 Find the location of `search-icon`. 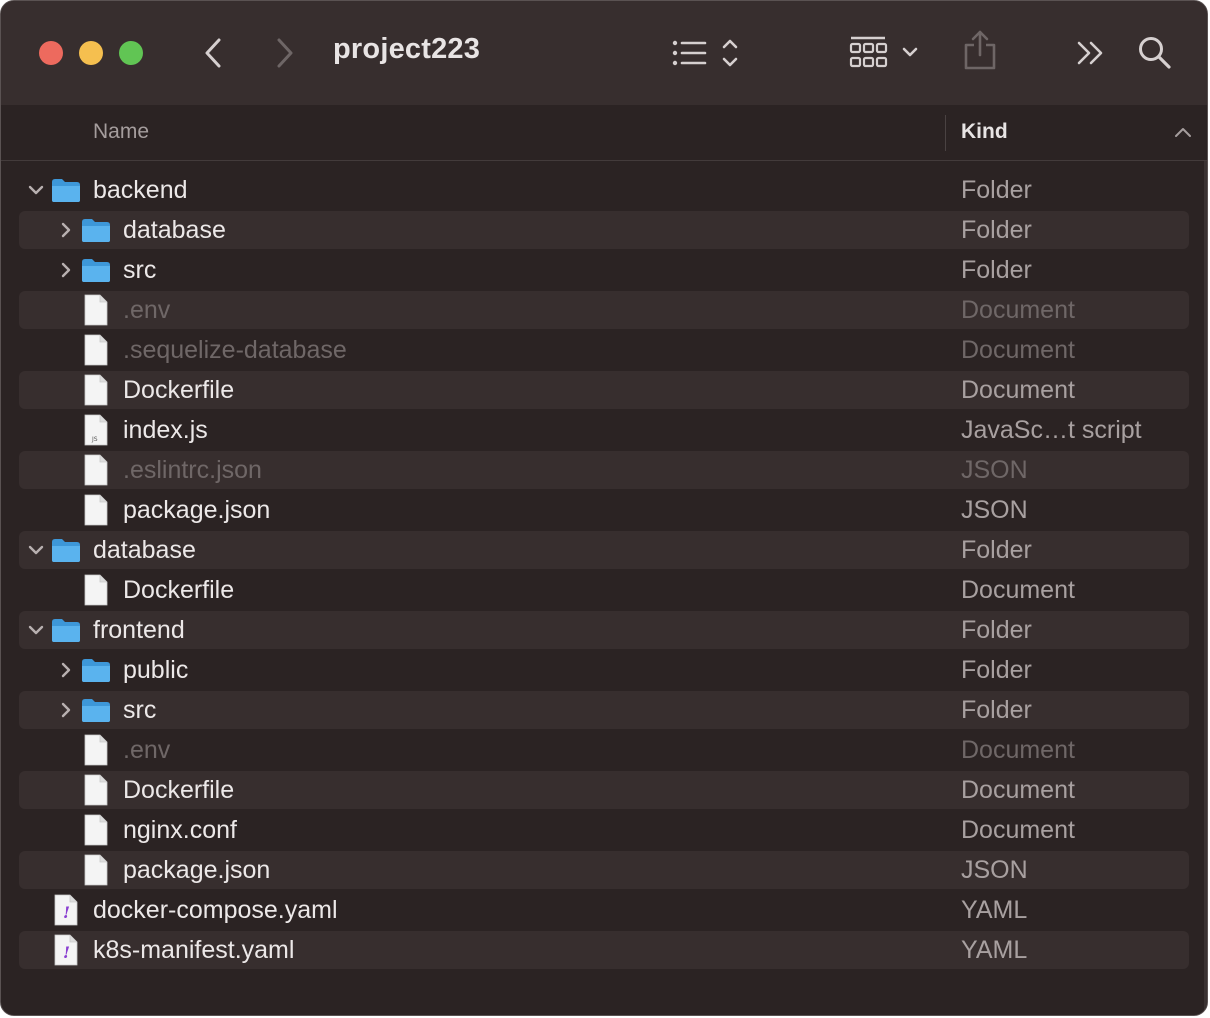

search-icon is located at coordinates (1155, 53).